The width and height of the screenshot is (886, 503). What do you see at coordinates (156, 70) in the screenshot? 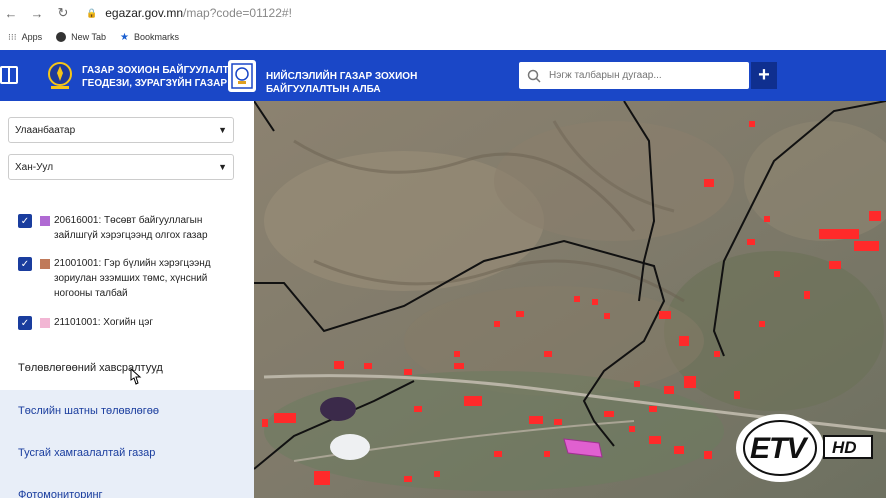
I see `org1-title-line1: ГАЗАР ЗОХИОН БАЙГУУЛАЛТ,` at bounding box center [156, 70].